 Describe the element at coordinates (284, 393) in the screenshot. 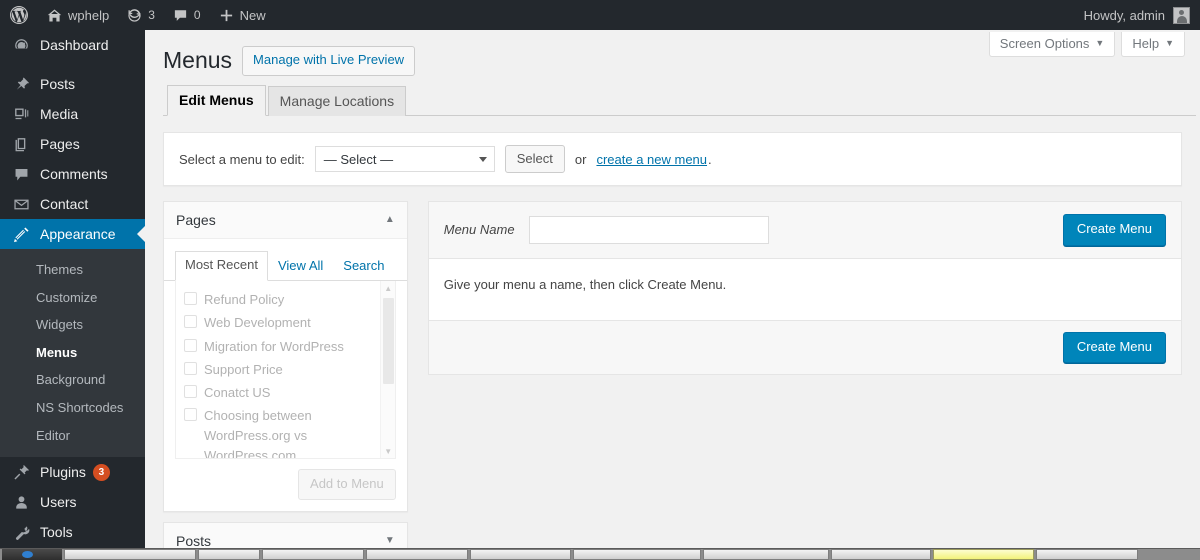

I see `list-item: Conatct US` at that location.